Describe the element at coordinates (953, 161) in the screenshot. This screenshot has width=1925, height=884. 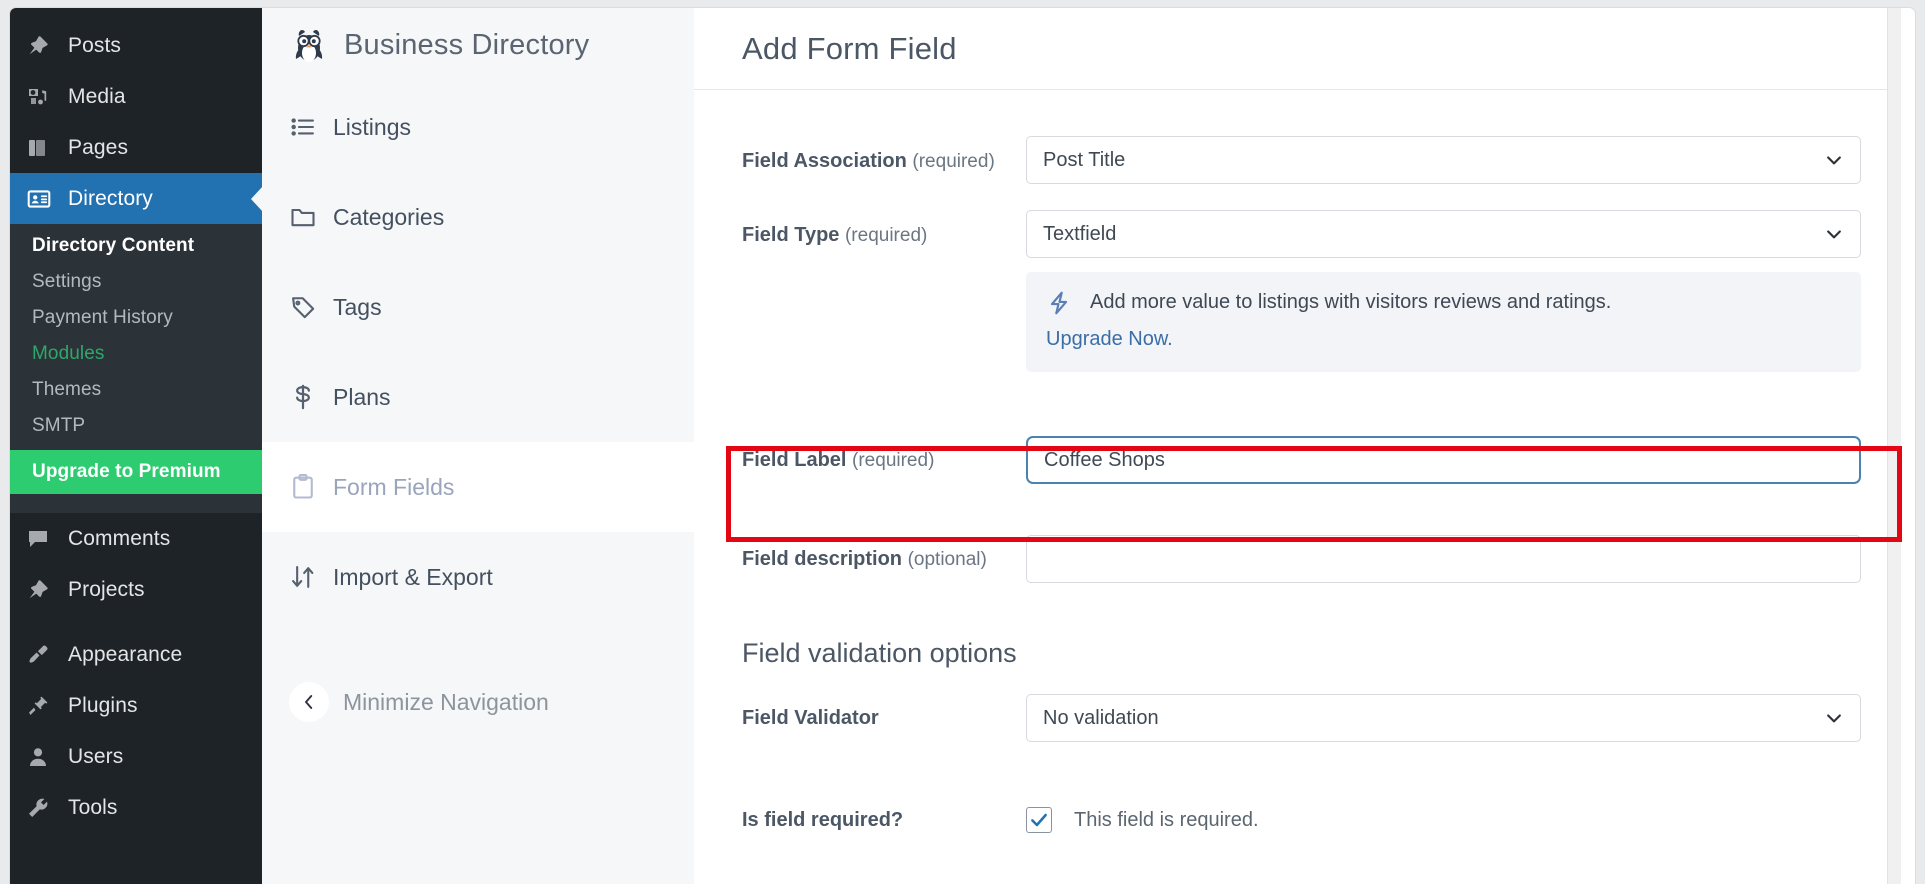
I see `field-association-qualifier: (required)` at that location.